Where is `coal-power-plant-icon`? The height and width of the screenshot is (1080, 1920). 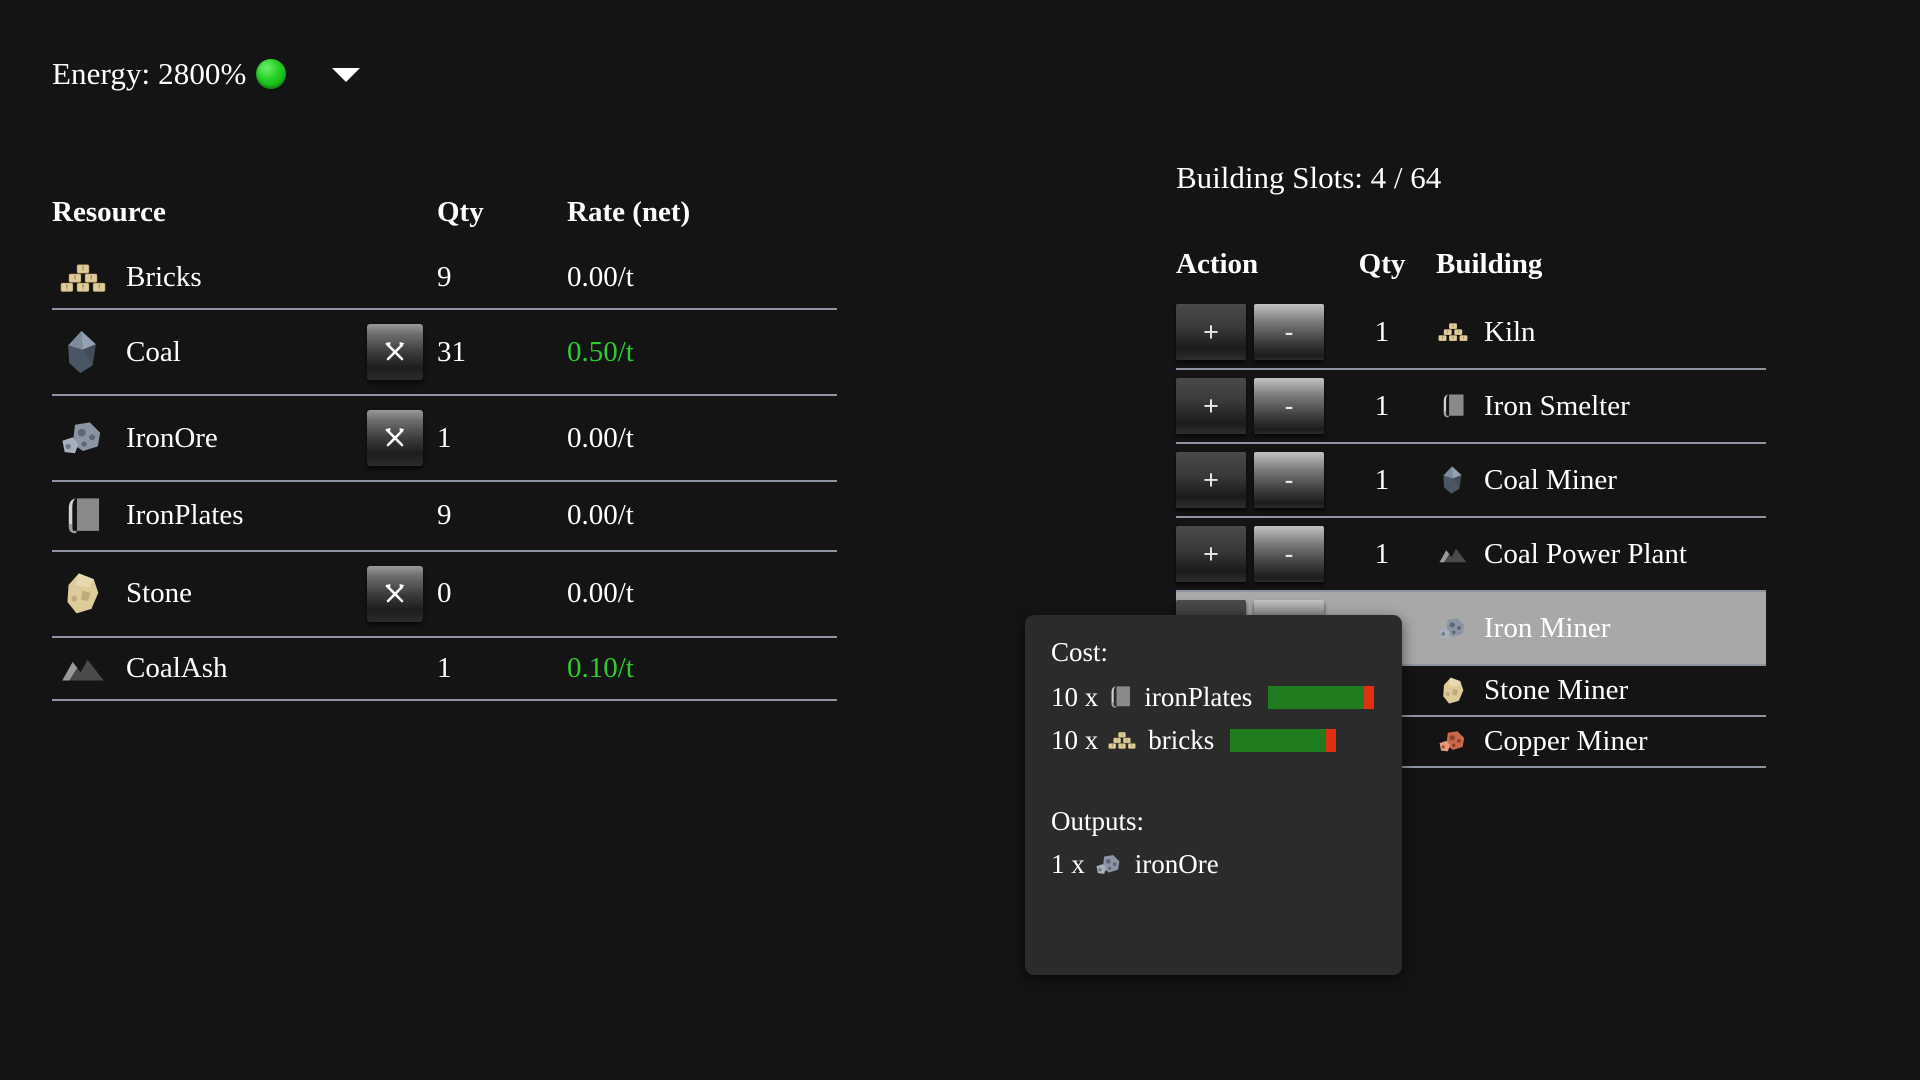
coal-power-plant-icon is located at coordinates (1453, 554).